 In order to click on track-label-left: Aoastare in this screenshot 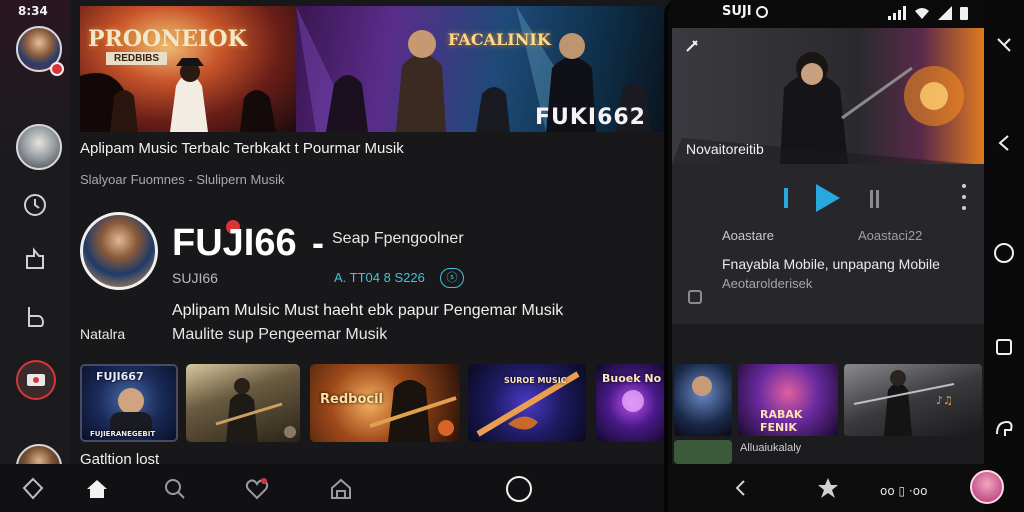, I will do `click(748, 235)`.